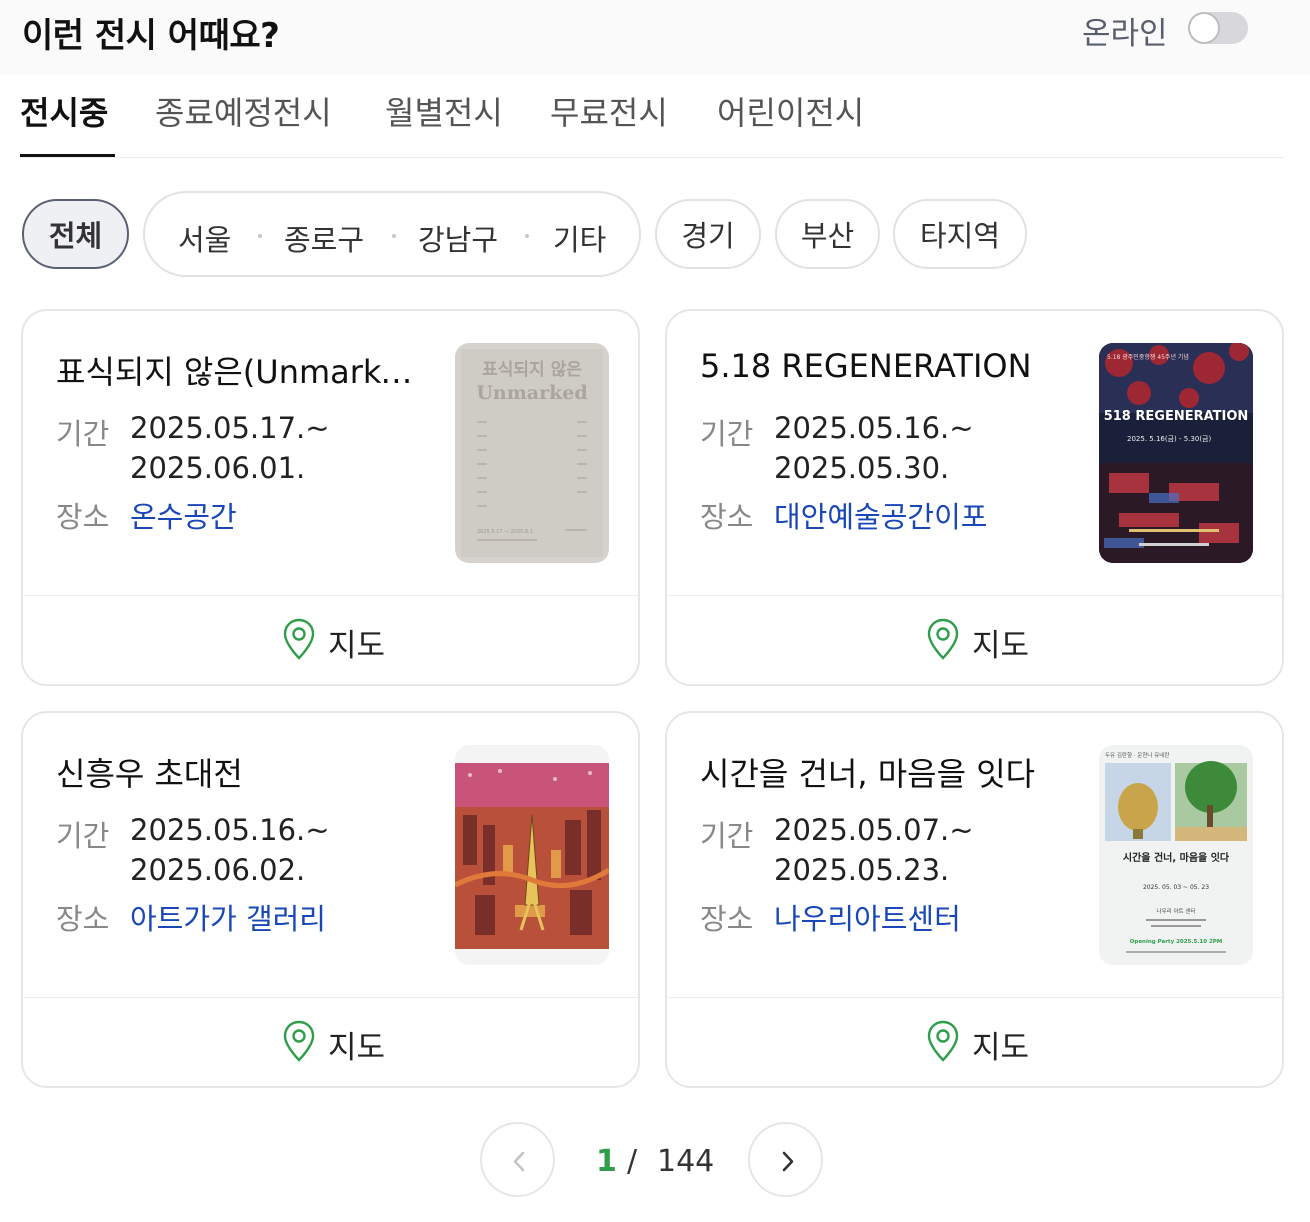  What do you see at coordinates (1176, 416) in the screenshot?
I see `poster-title: 518 REGENERATION` at bounding box center [1176, 416].